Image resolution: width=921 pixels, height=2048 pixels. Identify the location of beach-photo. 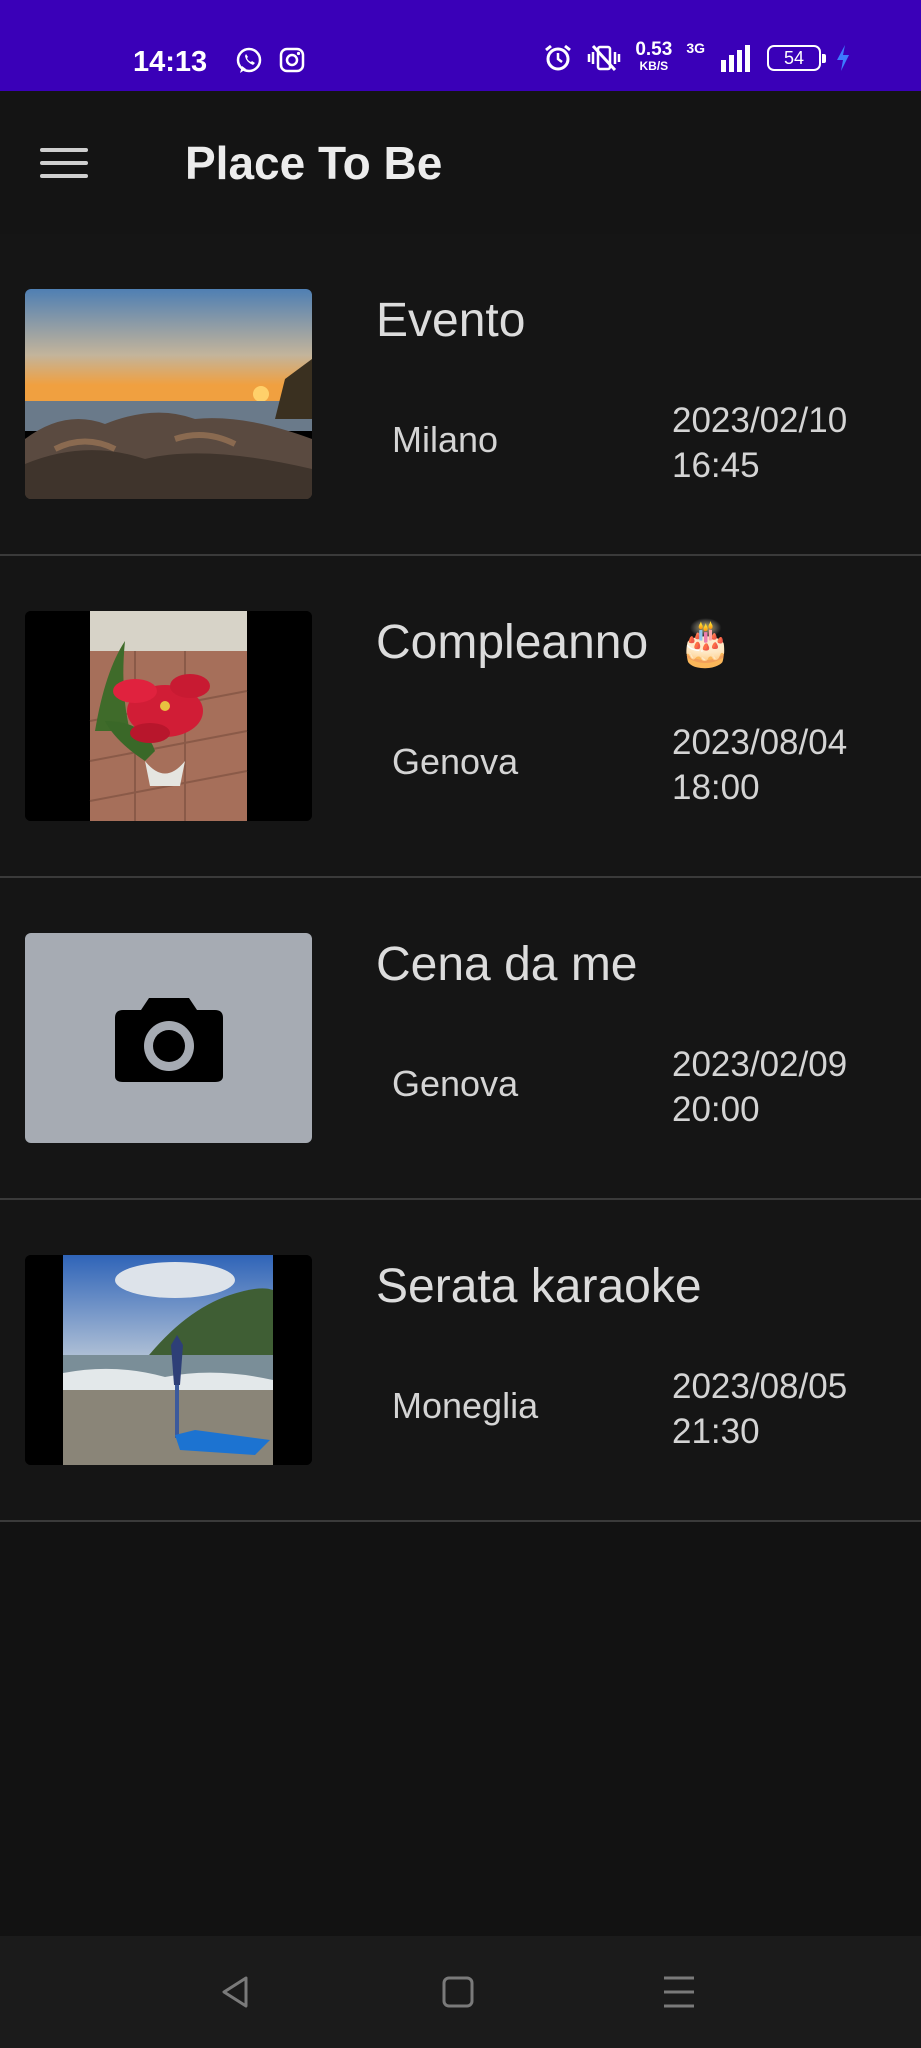
(168, 1360).